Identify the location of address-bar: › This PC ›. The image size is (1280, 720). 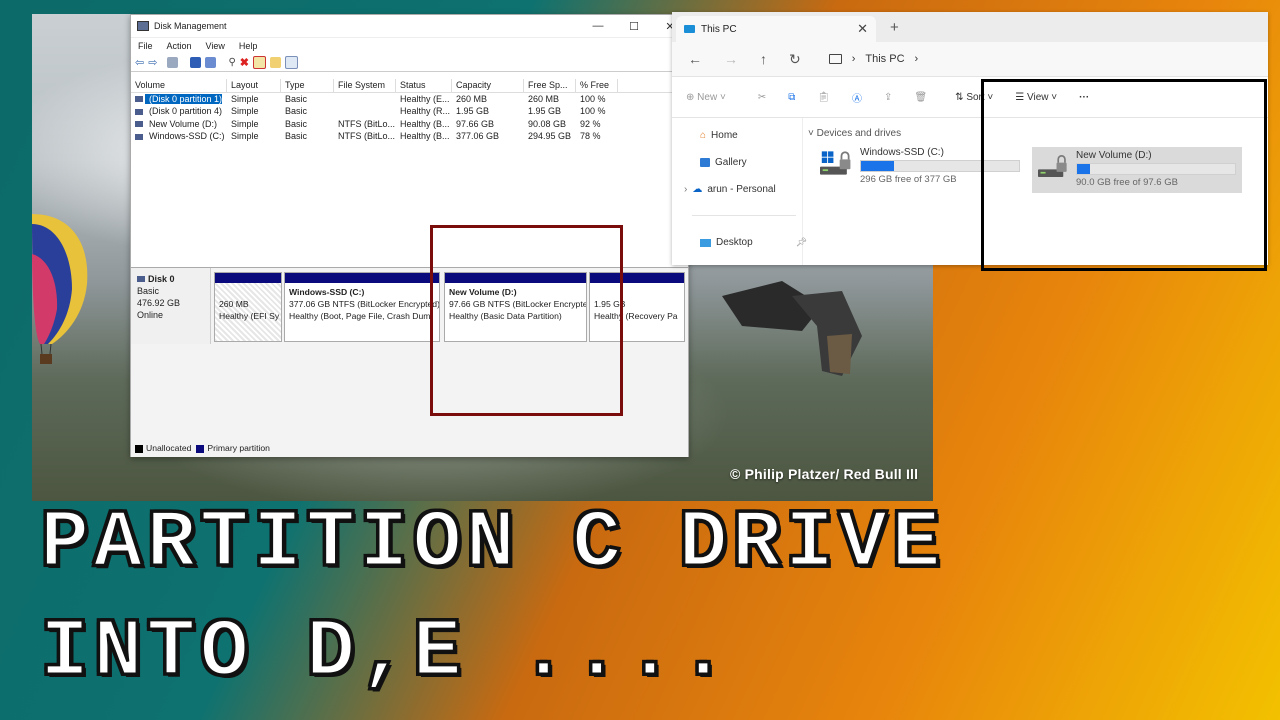
(873, 59).